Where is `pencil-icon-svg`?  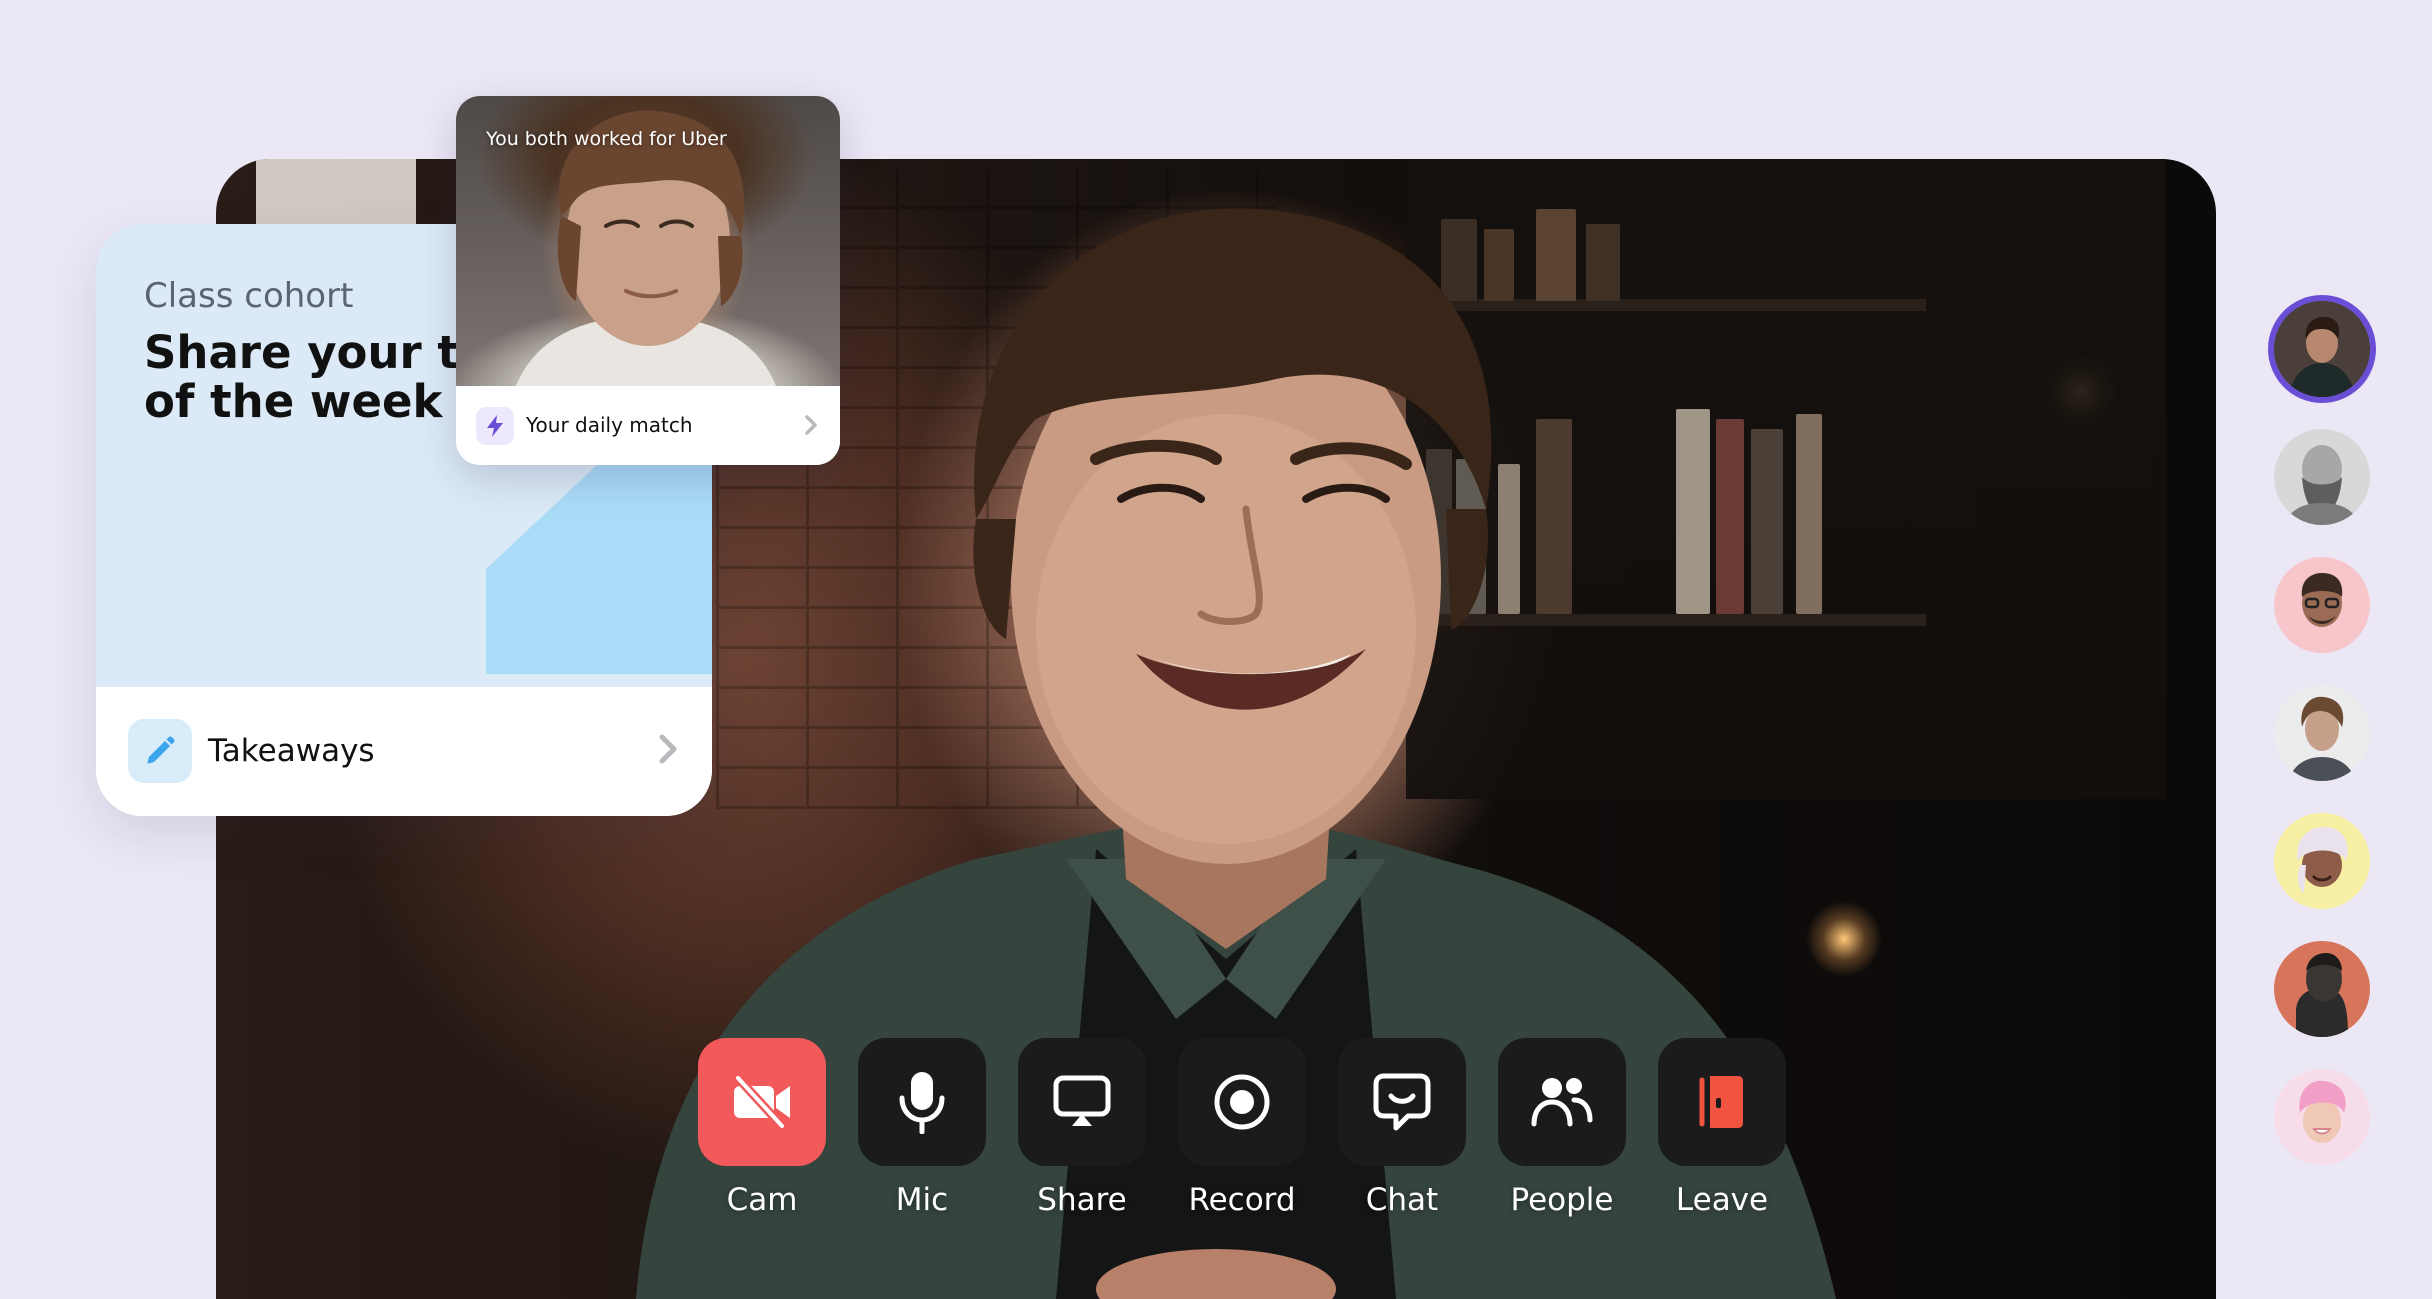
pencil-icon-svg is located at coordinates (161, 750).